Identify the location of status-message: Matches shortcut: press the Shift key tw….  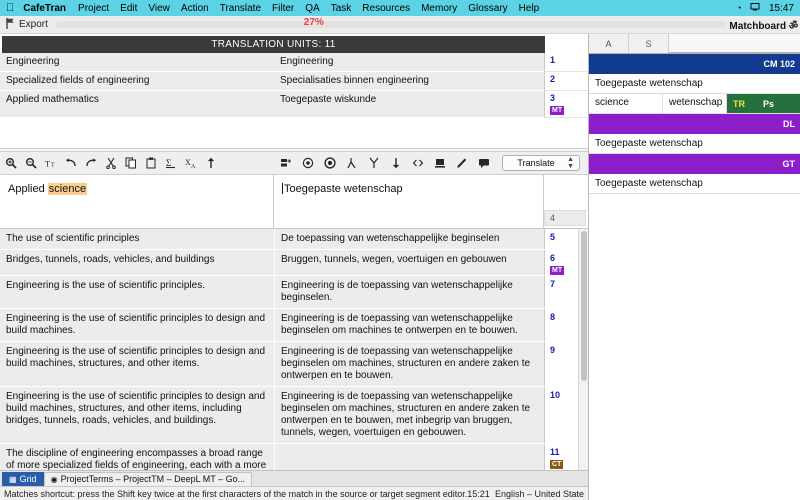
(247, 493).